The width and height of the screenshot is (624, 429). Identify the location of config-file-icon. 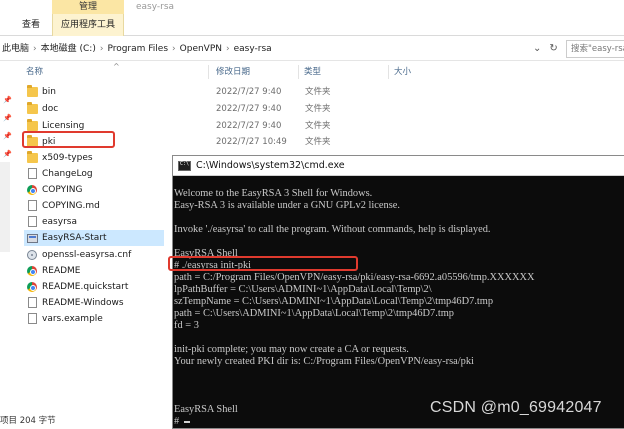
(32, 255).